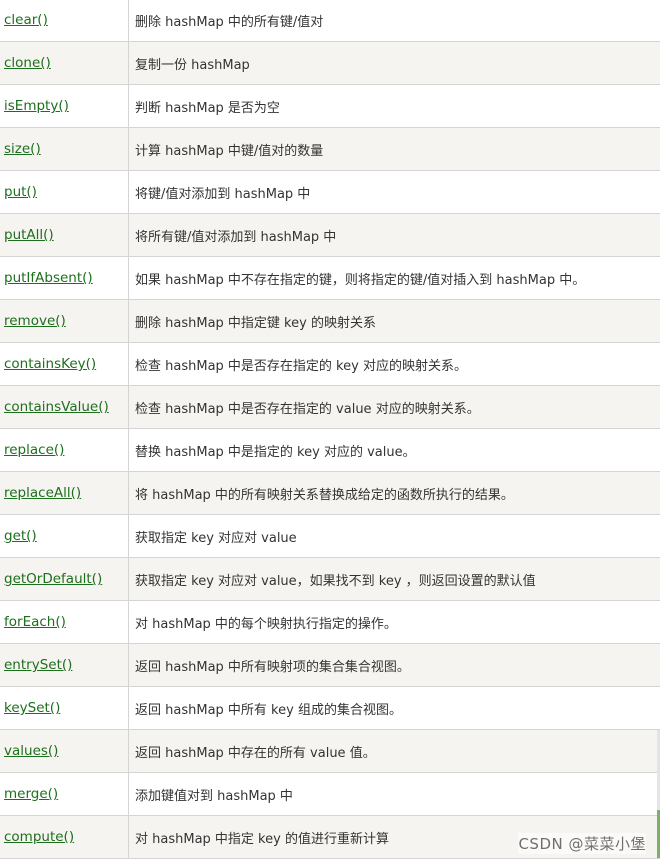 The width and height of the screenshot is (660, 862). Describe the element at coordinates (64, 21) in the screenshot. I see `method-cell: clear()` at that location.